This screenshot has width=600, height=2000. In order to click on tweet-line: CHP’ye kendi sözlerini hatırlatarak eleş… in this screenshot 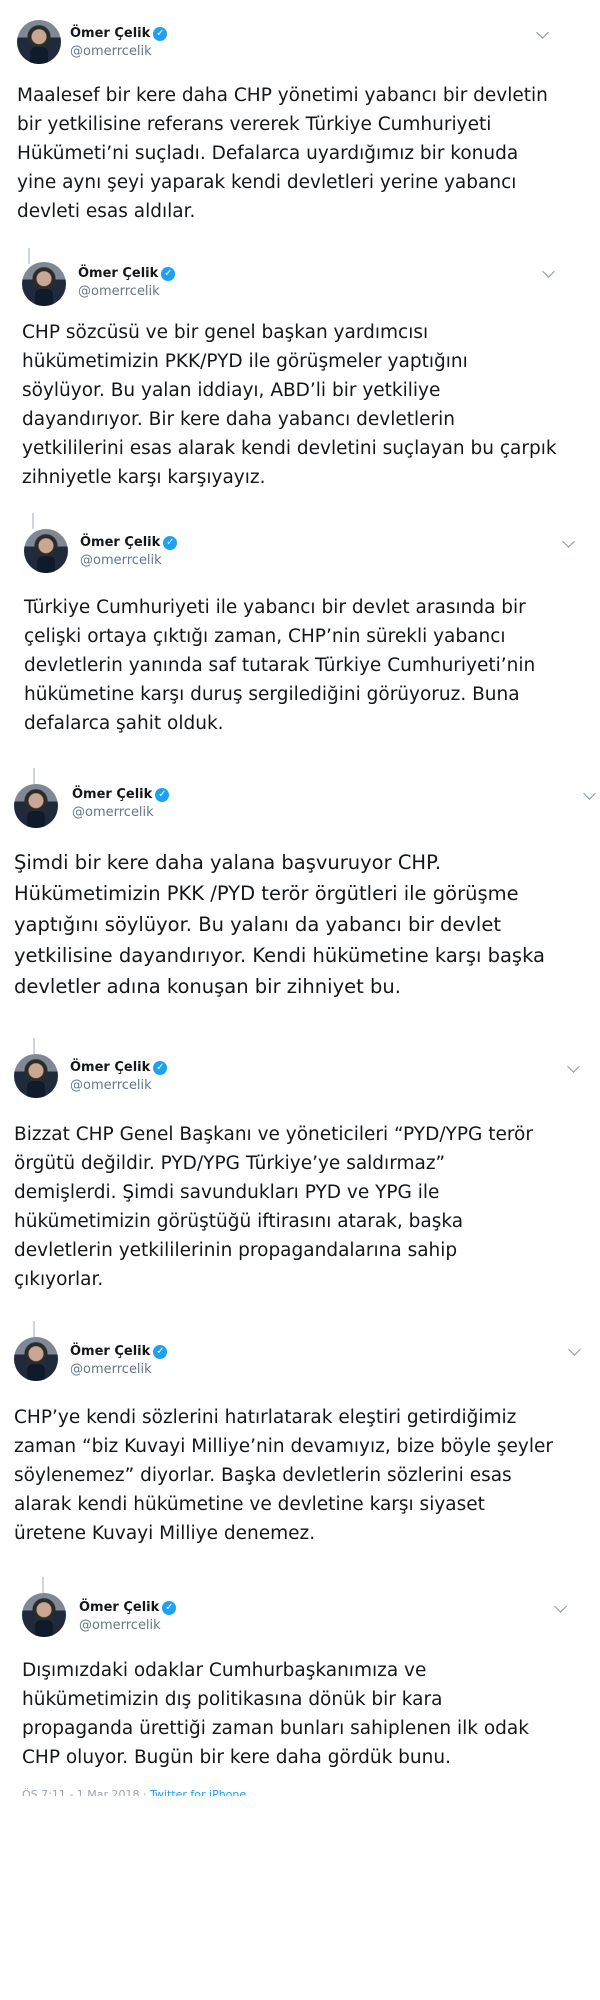, I will do `click(265, 1417)`.